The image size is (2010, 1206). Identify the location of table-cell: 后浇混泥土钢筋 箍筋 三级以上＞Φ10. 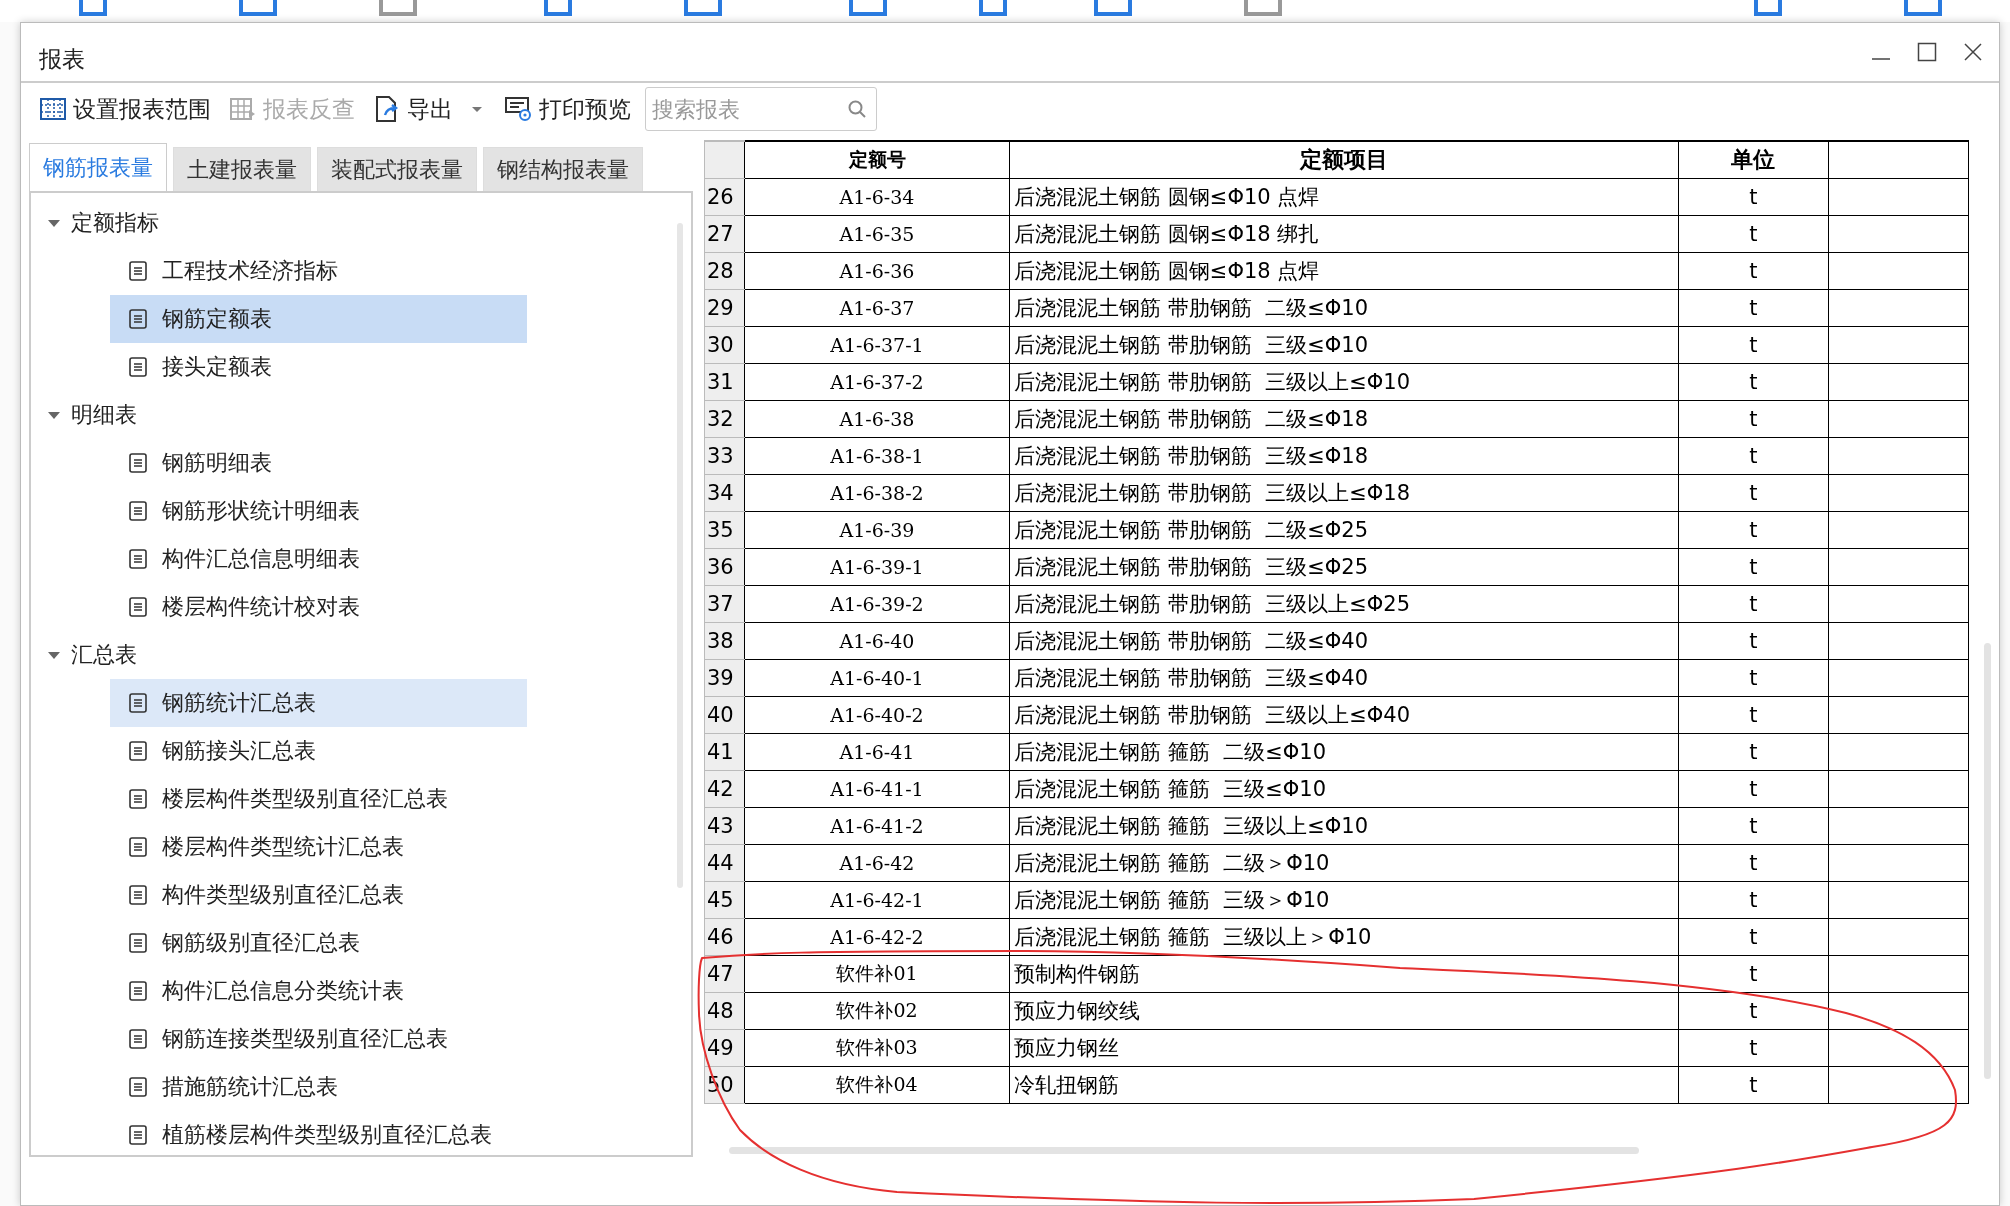
(1344, 937).